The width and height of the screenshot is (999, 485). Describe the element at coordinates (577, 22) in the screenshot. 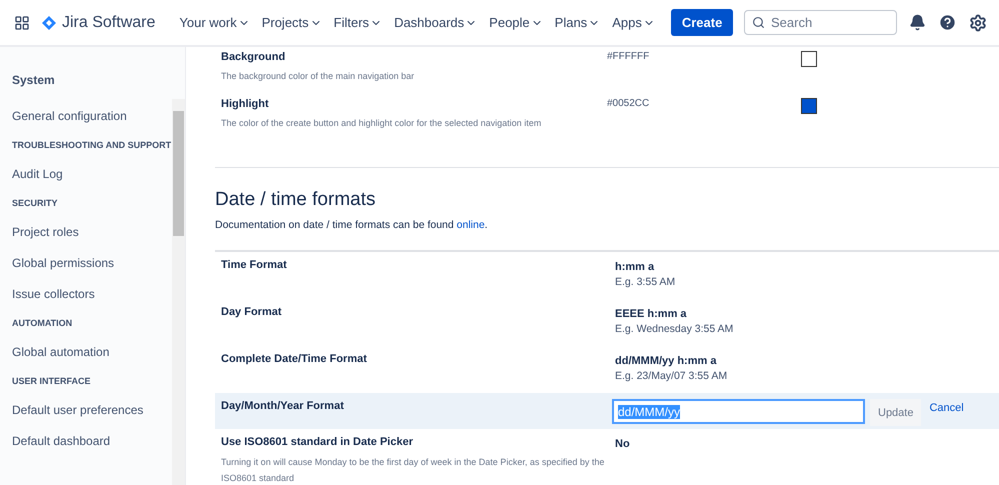

I see `nav-menu: Plans` at that location.